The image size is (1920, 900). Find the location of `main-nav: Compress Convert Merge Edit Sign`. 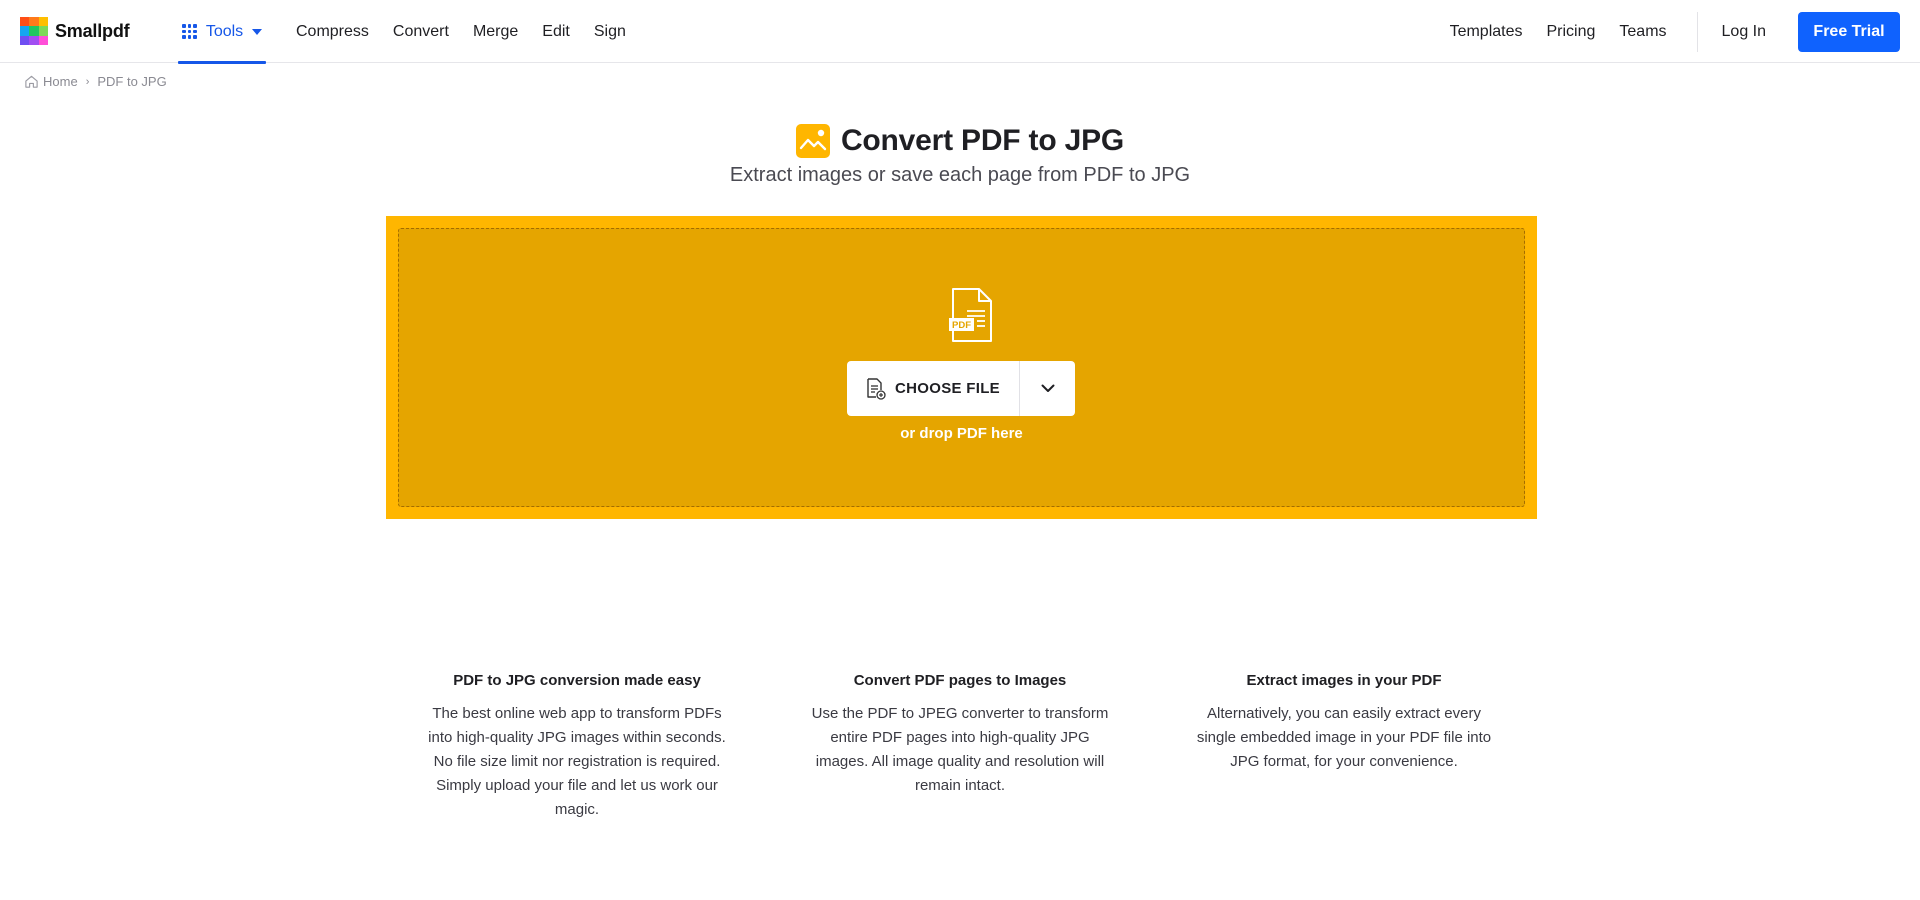

main-nav: Compress Convert Merge Edit Sign is located at coordinates (473, 31).